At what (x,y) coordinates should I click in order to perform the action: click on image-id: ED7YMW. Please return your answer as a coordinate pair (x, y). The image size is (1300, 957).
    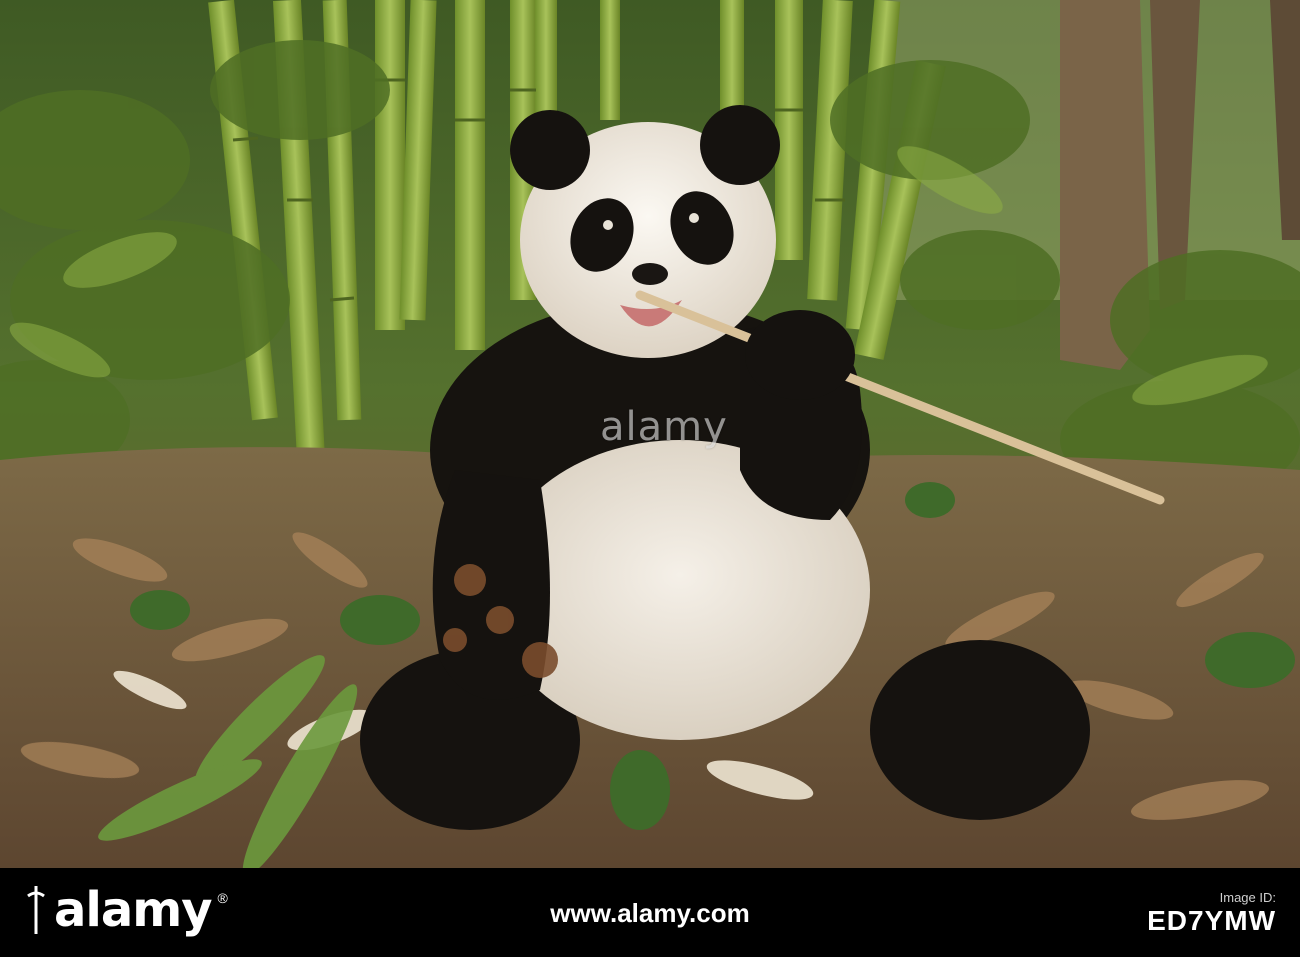
    Looking at the image, I should click on (1211, 920).